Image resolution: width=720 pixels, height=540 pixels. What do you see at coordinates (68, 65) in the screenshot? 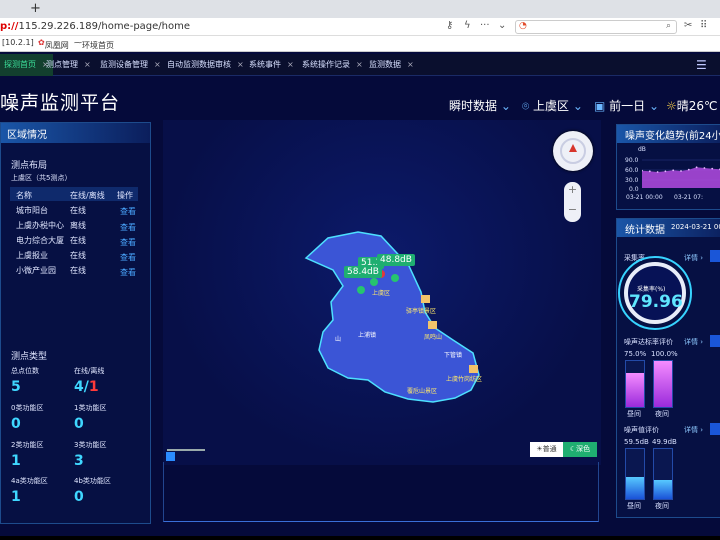
I see `tab-points: 测点管理 ×` at bounding box center [68, 65].